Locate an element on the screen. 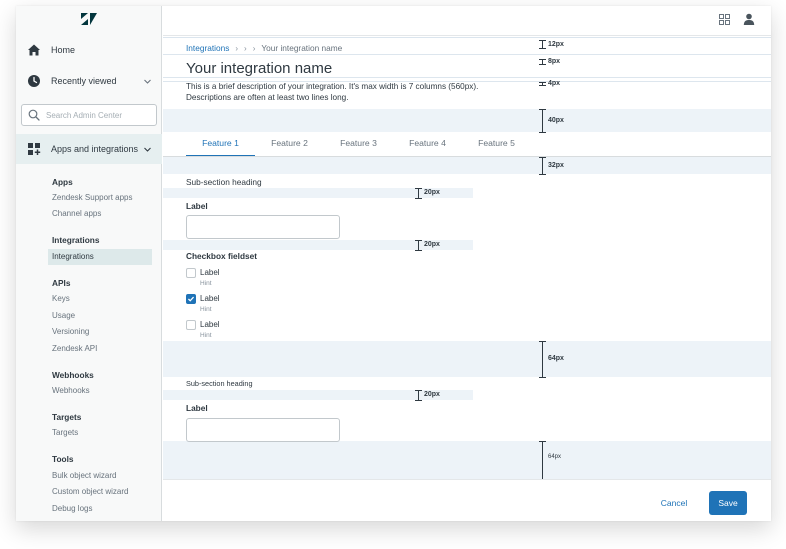 This screenshot has width=786, height=549. tab-feature-1: Feature 1 is located at coordinates (220, 144).